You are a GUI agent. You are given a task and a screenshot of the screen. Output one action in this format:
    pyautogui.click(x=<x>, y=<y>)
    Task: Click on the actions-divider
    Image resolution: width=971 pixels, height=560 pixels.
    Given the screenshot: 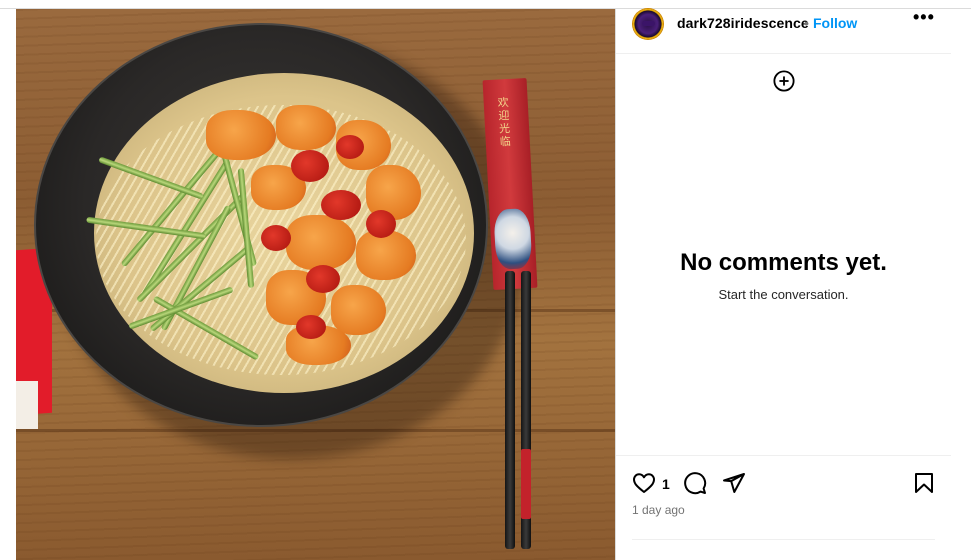 What is the action you would take?
    pyautogui.click(x=783, y=455)
    